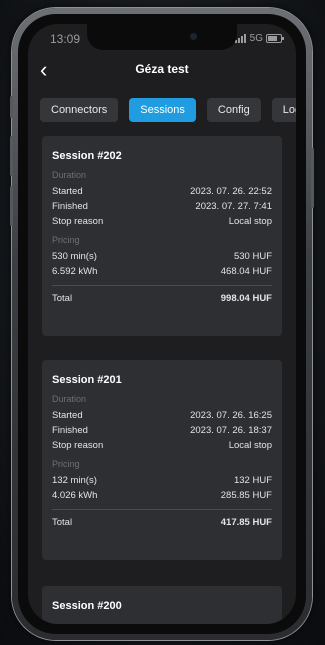 This screenshot has height=645, width=325. Describe the element at coordinates (162, 191) in the screenshot. I see `started-row: Started 2023. 07. 26. 22:52` at that location.